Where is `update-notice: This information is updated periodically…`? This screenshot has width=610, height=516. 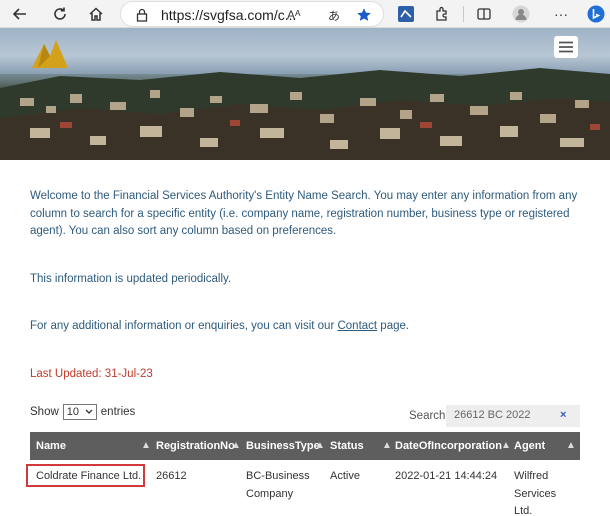
update-notice: This information is updated periodically… is located at coordinates (131, 279).